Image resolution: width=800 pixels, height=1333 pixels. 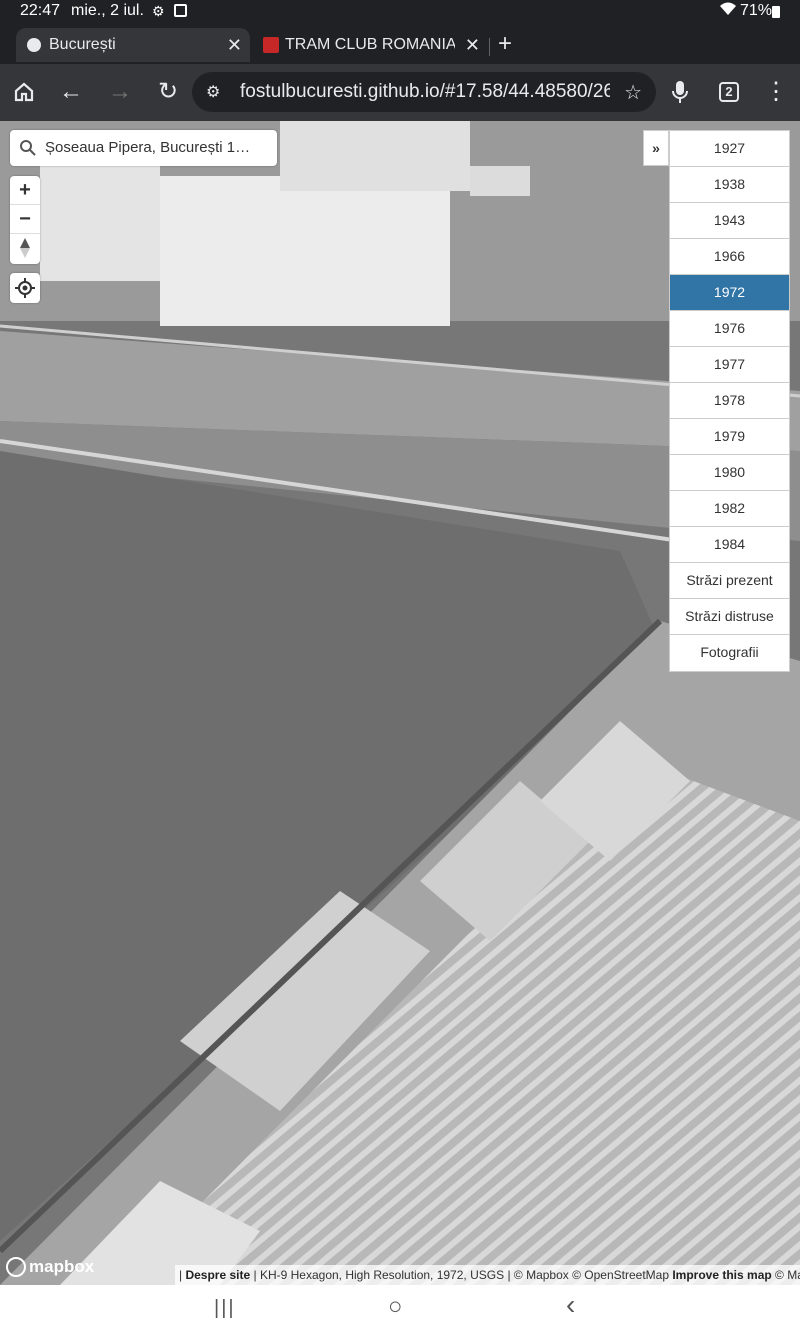 I want to click on compass-icon, so click(x=25, y=248).